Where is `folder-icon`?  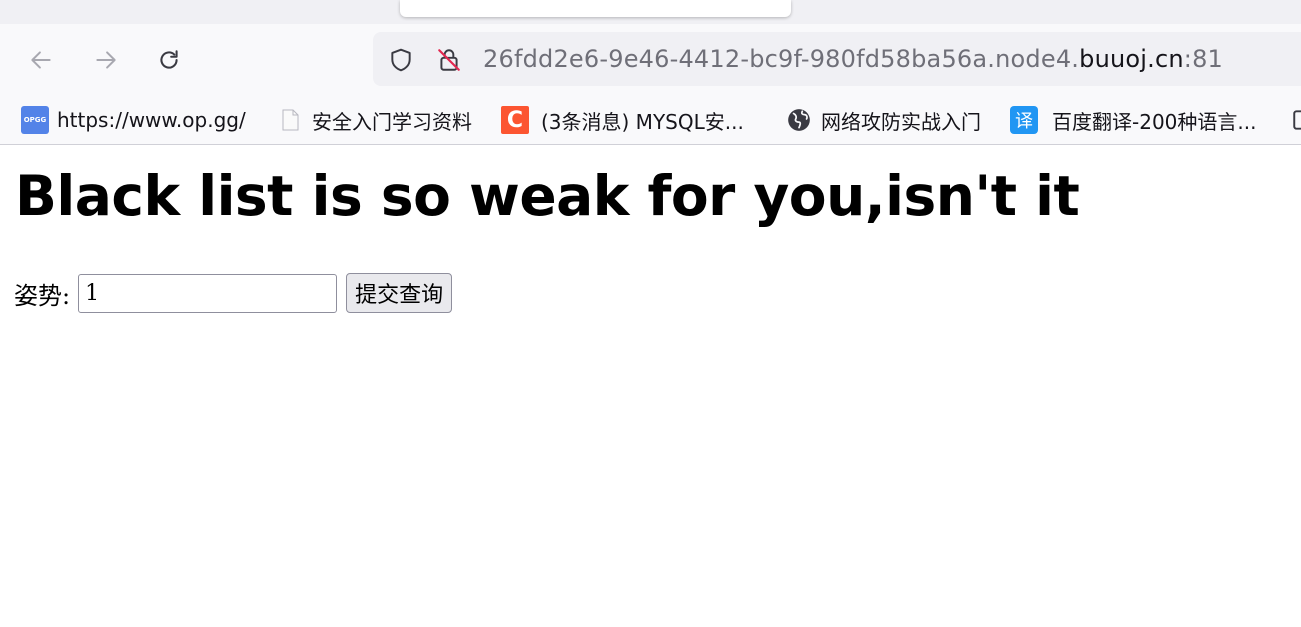
folder-icon is located at coordinates (1295, 120).